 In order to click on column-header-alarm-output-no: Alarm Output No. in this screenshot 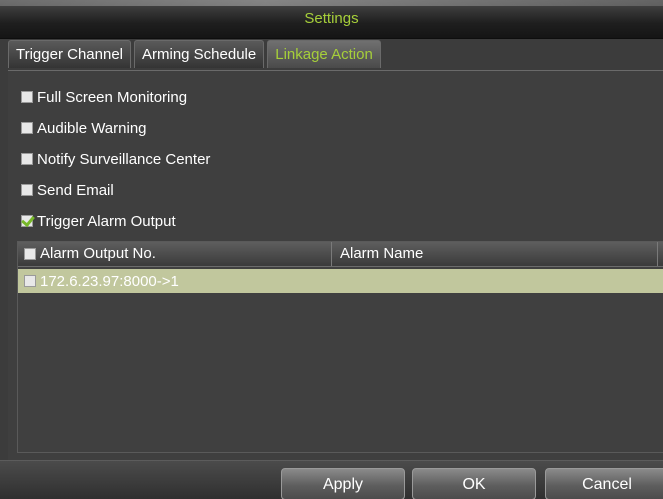, I will do `click(90, 254)`.